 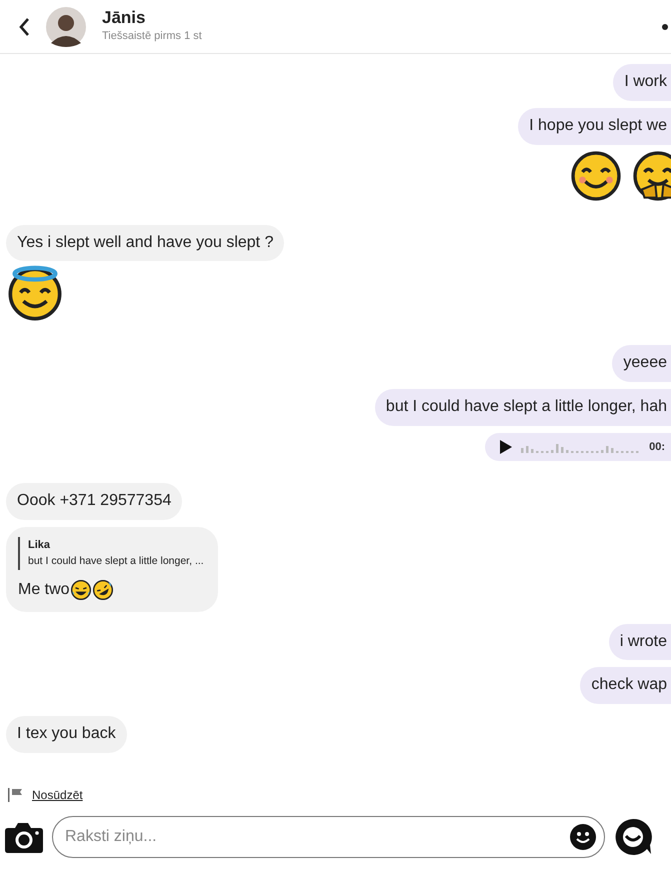 What do you see at coordinates (24, 26) in the screenshot?
I see `back-icon` at bounding box center [24, 26].